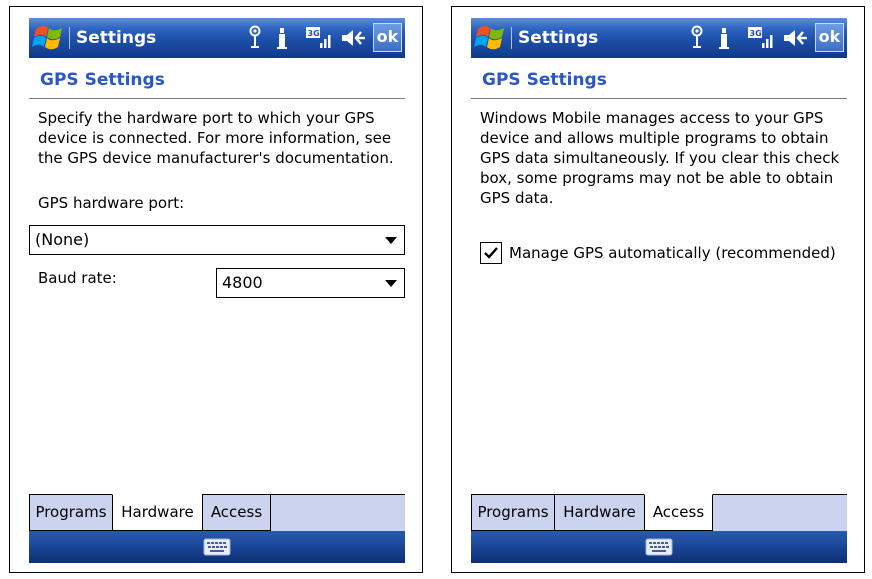  Describe the element at coordinates (242, 282) in the screenshot. I see `dropdown-value: 4800` at that location.